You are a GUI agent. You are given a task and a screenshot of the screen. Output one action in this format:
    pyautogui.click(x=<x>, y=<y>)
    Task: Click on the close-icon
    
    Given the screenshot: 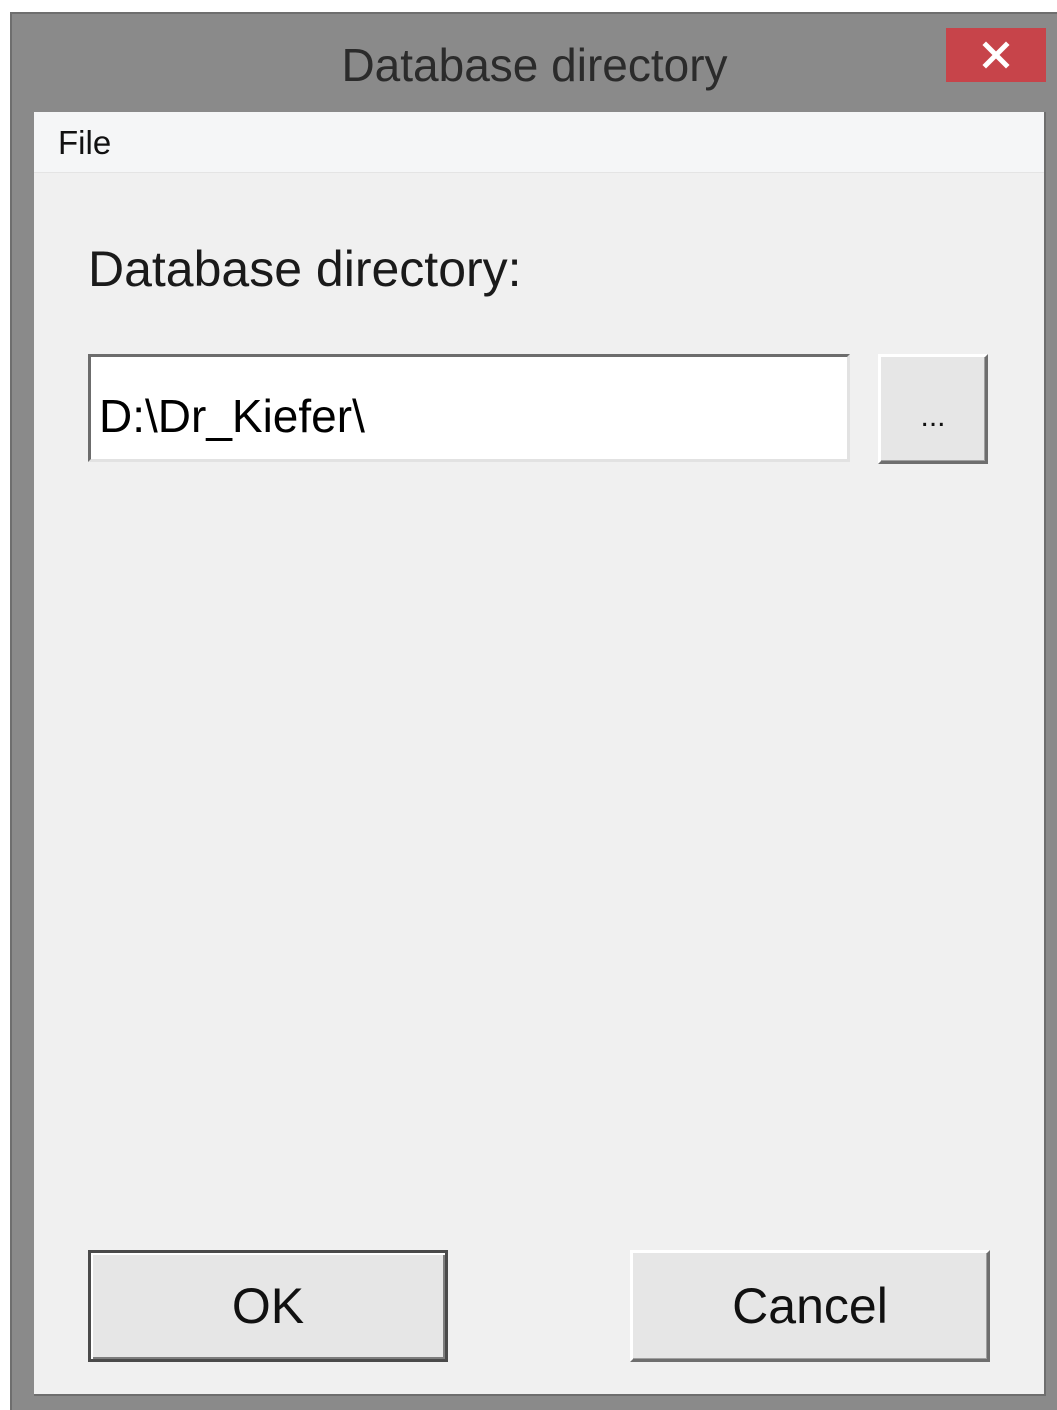 What is the action you would take?
    pyautogui.click(x=996, y=55)
    